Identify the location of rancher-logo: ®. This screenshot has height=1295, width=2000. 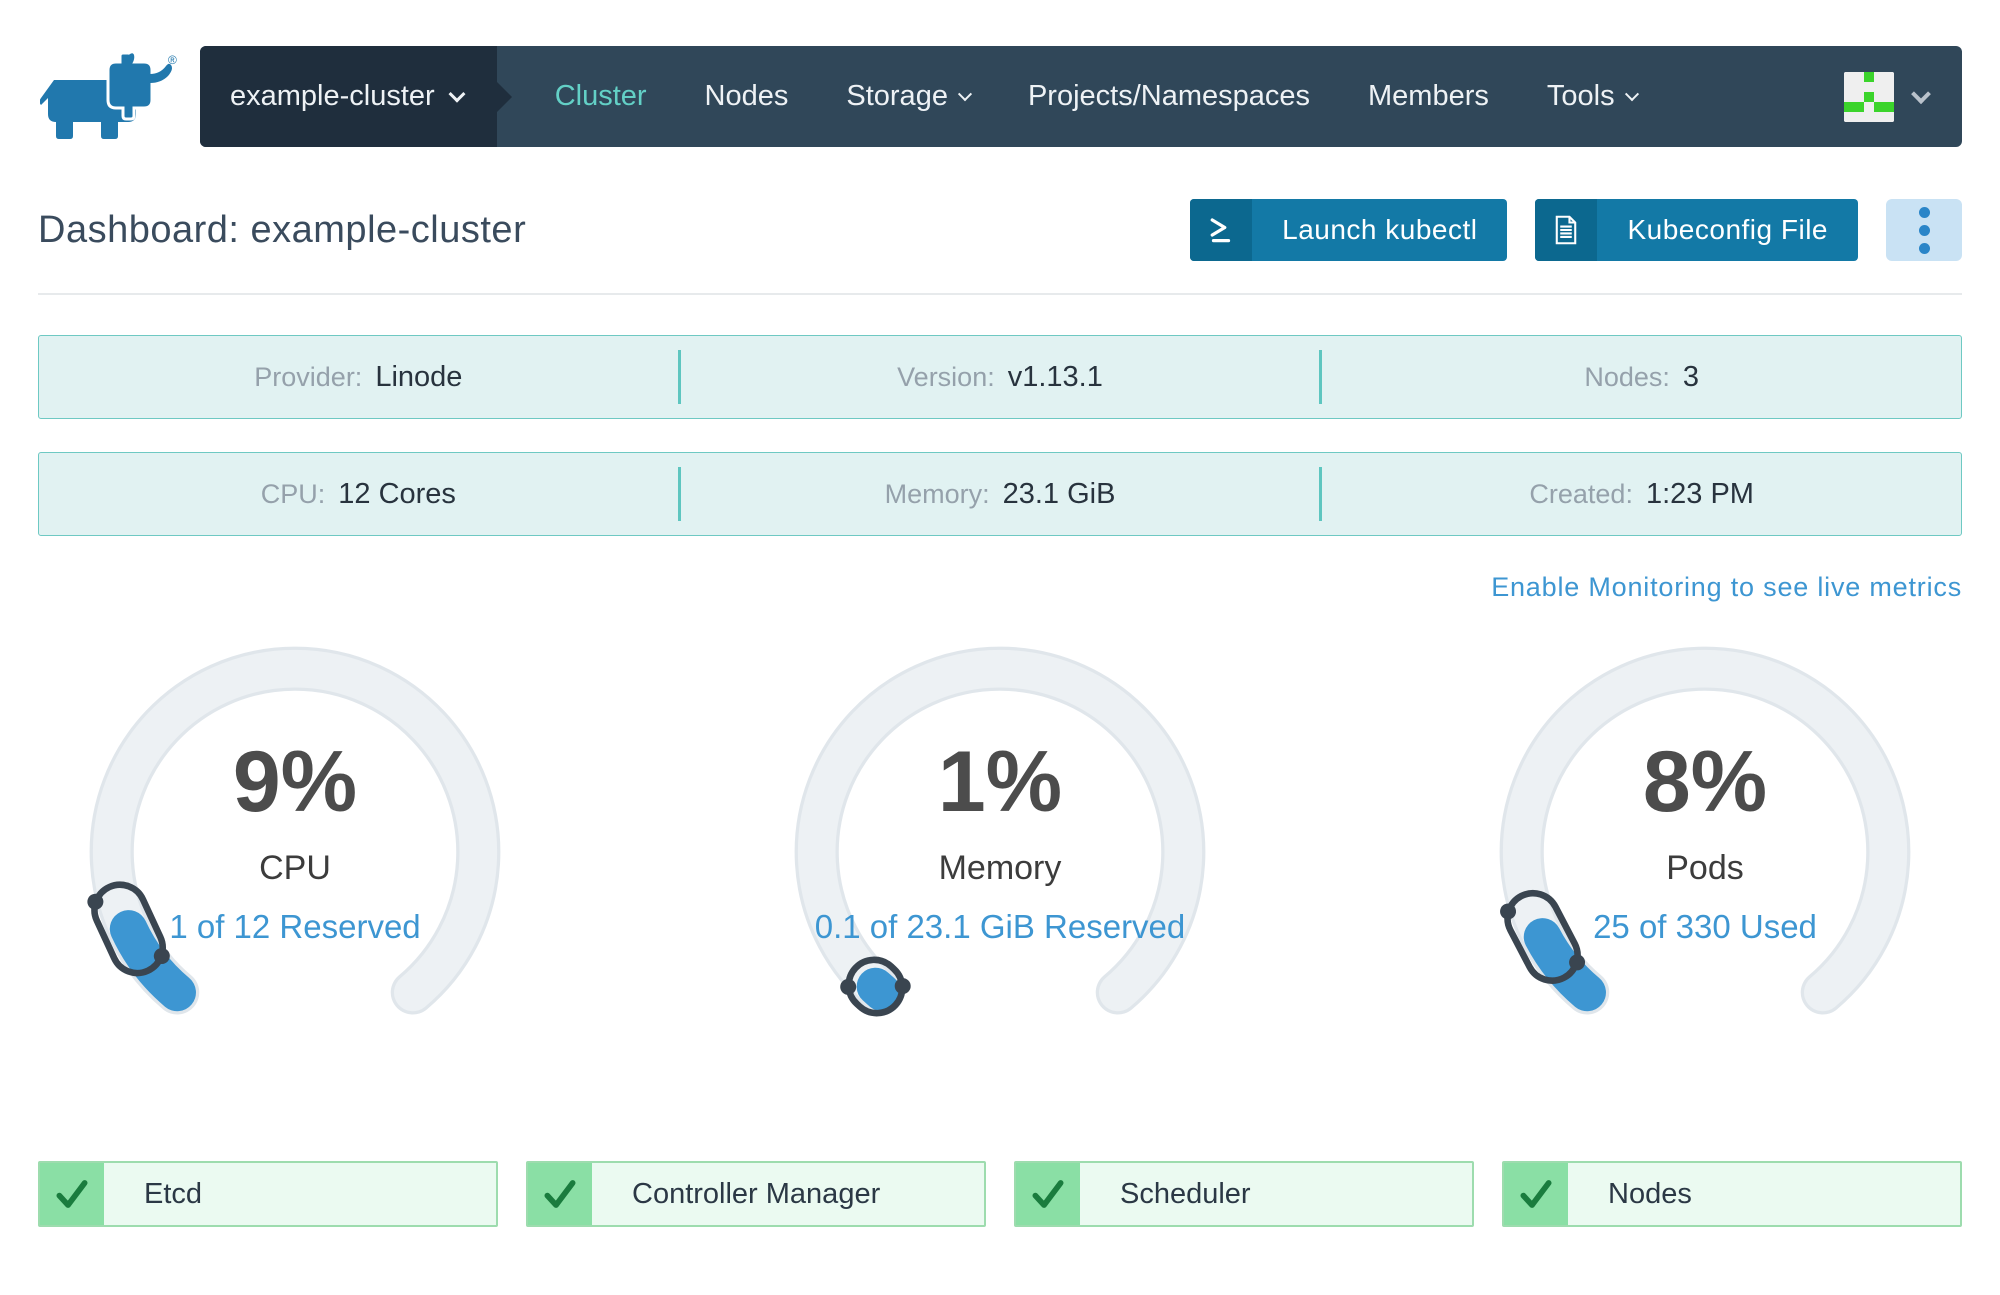
(108, 99).